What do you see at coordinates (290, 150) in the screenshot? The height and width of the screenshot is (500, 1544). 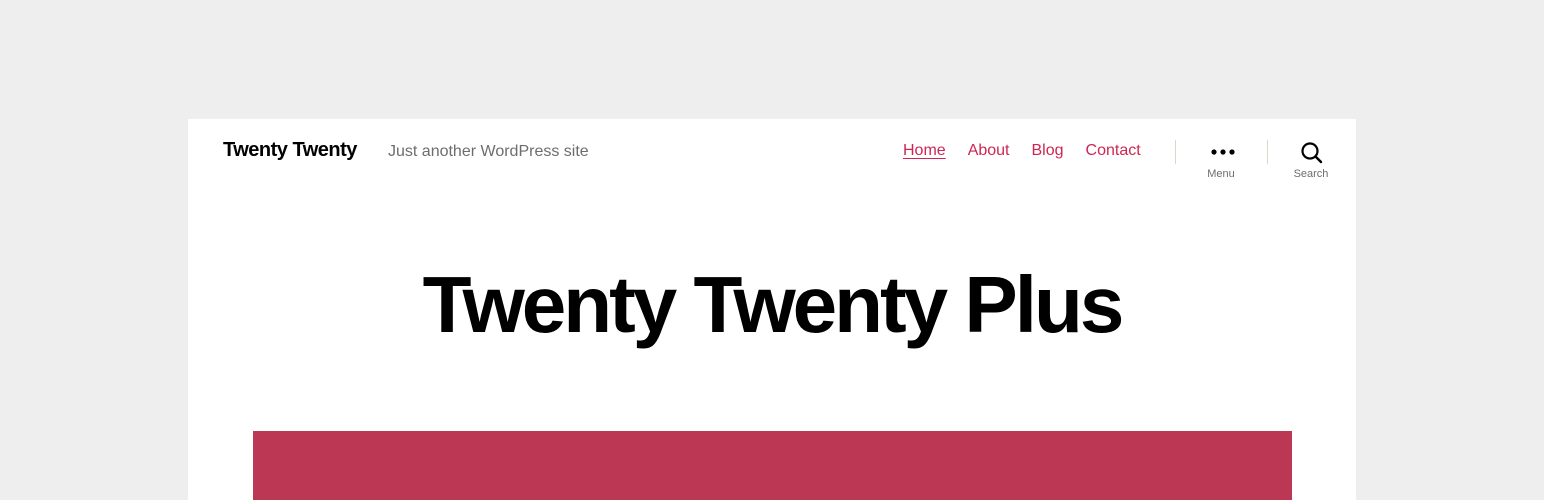 I see `site-title-link: Twenty Twenty` at bounding box center [290, 150].